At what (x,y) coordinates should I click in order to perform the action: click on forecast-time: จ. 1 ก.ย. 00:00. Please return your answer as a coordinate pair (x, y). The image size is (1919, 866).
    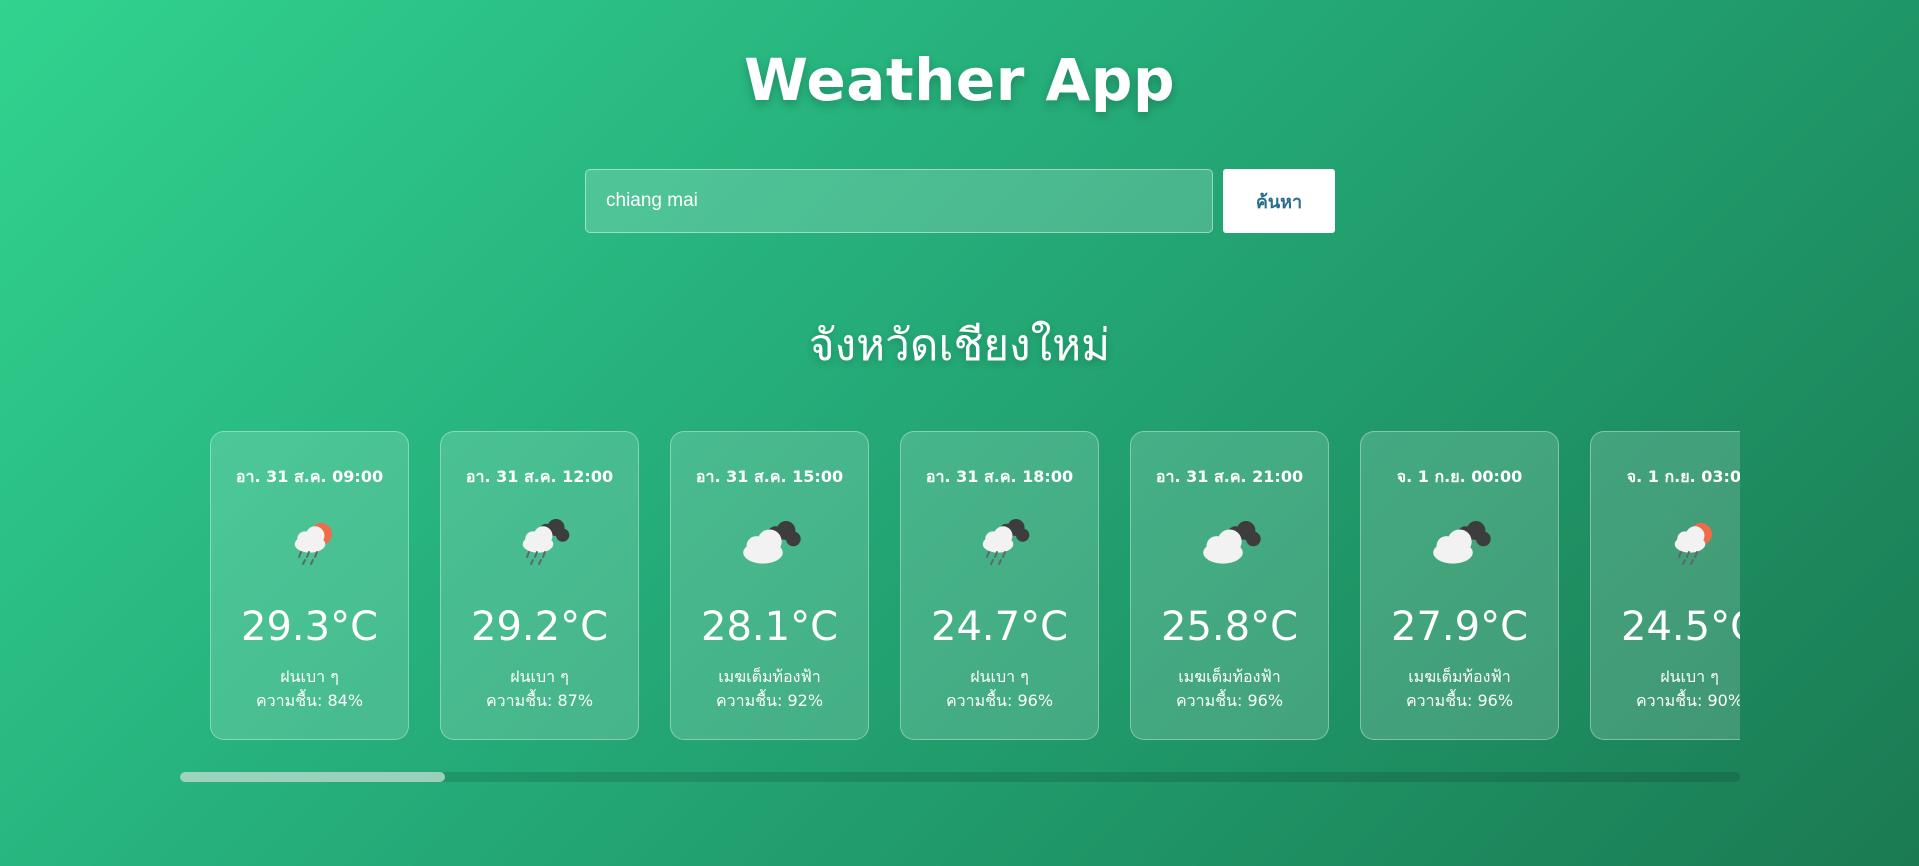
    Looking at the image, I should click on (1459, 476).